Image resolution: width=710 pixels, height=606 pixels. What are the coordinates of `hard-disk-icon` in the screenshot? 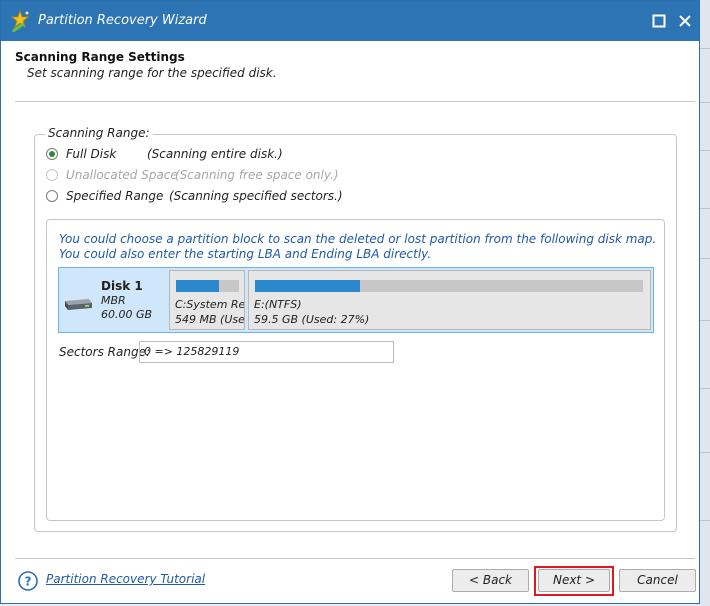 It's located at (78, 304).